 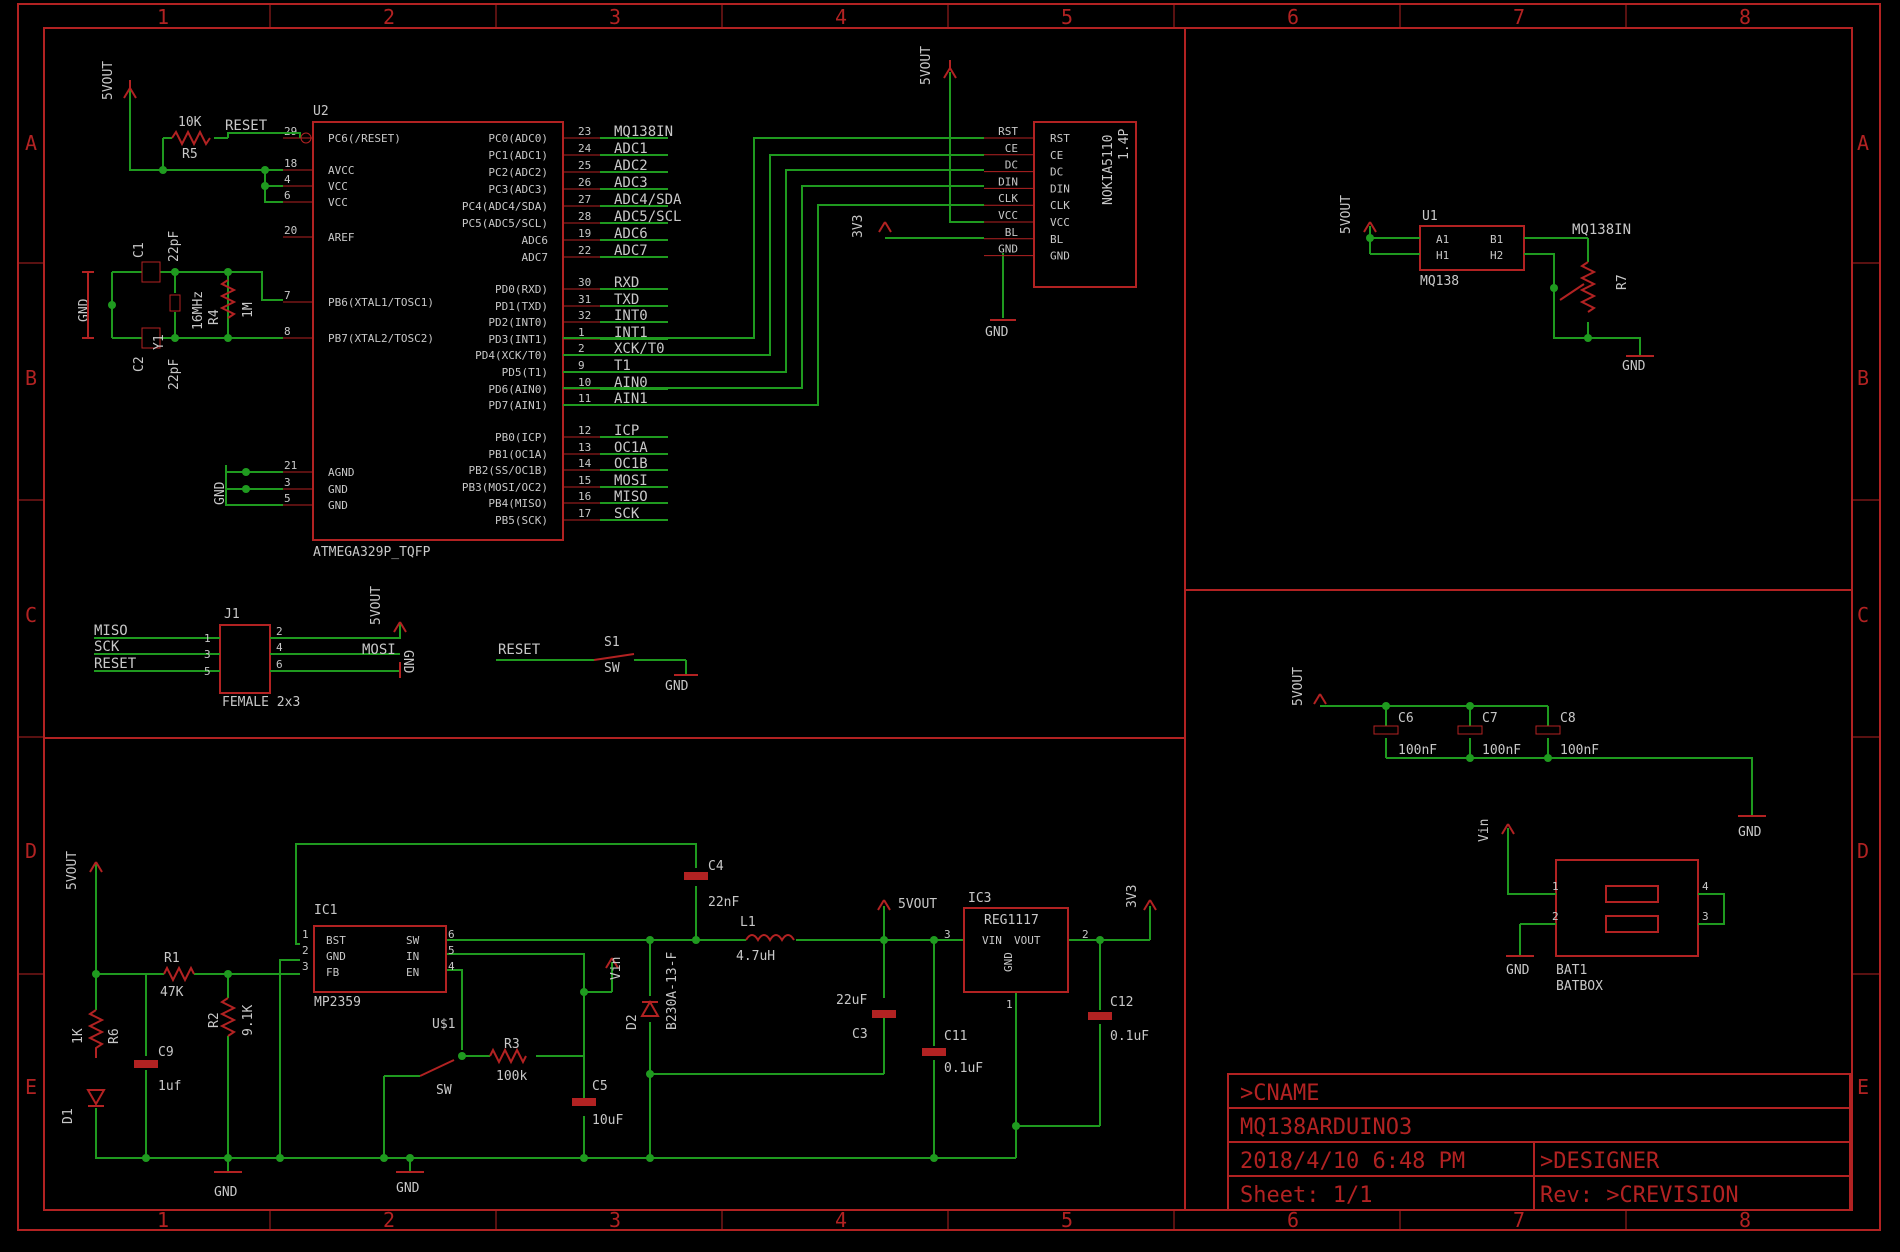 What do you see at coordinates (716, 866) in the screenshot?
I see `c4-ref: C4` at bounding box center [716, 866].